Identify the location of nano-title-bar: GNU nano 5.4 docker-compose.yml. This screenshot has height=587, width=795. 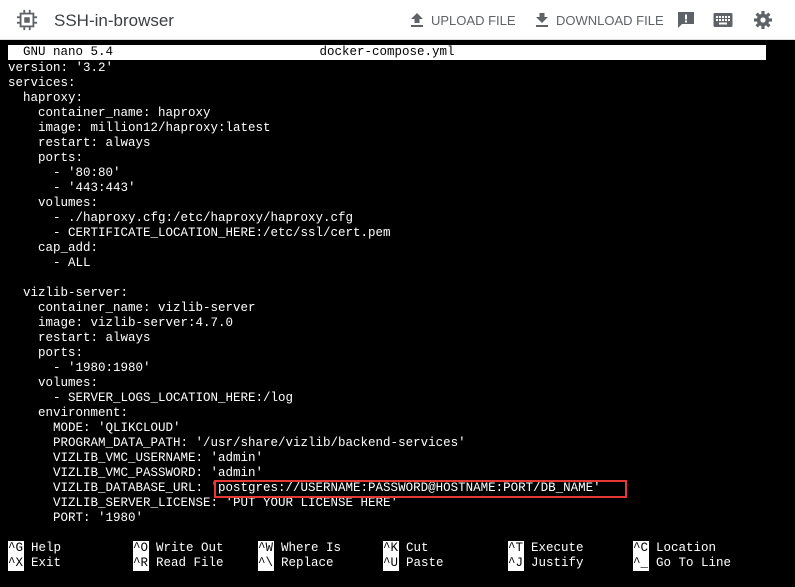
(387, 52).